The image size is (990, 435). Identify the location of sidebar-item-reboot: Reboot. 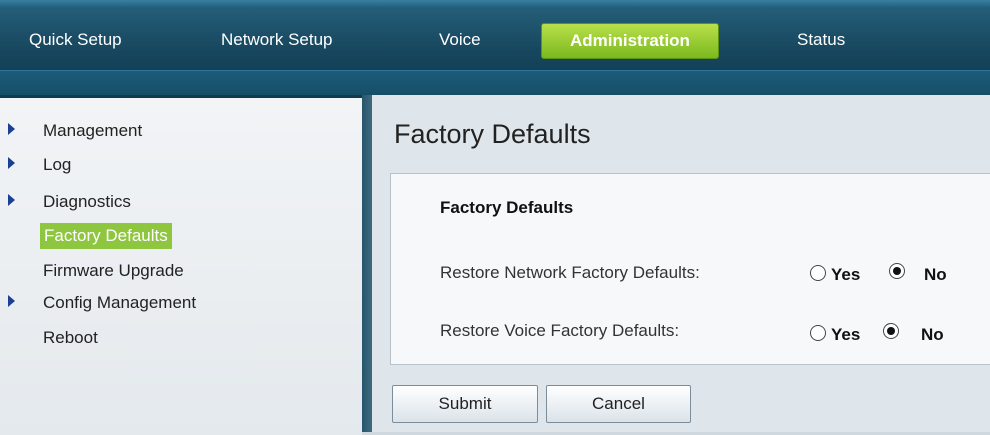
(70, 338).